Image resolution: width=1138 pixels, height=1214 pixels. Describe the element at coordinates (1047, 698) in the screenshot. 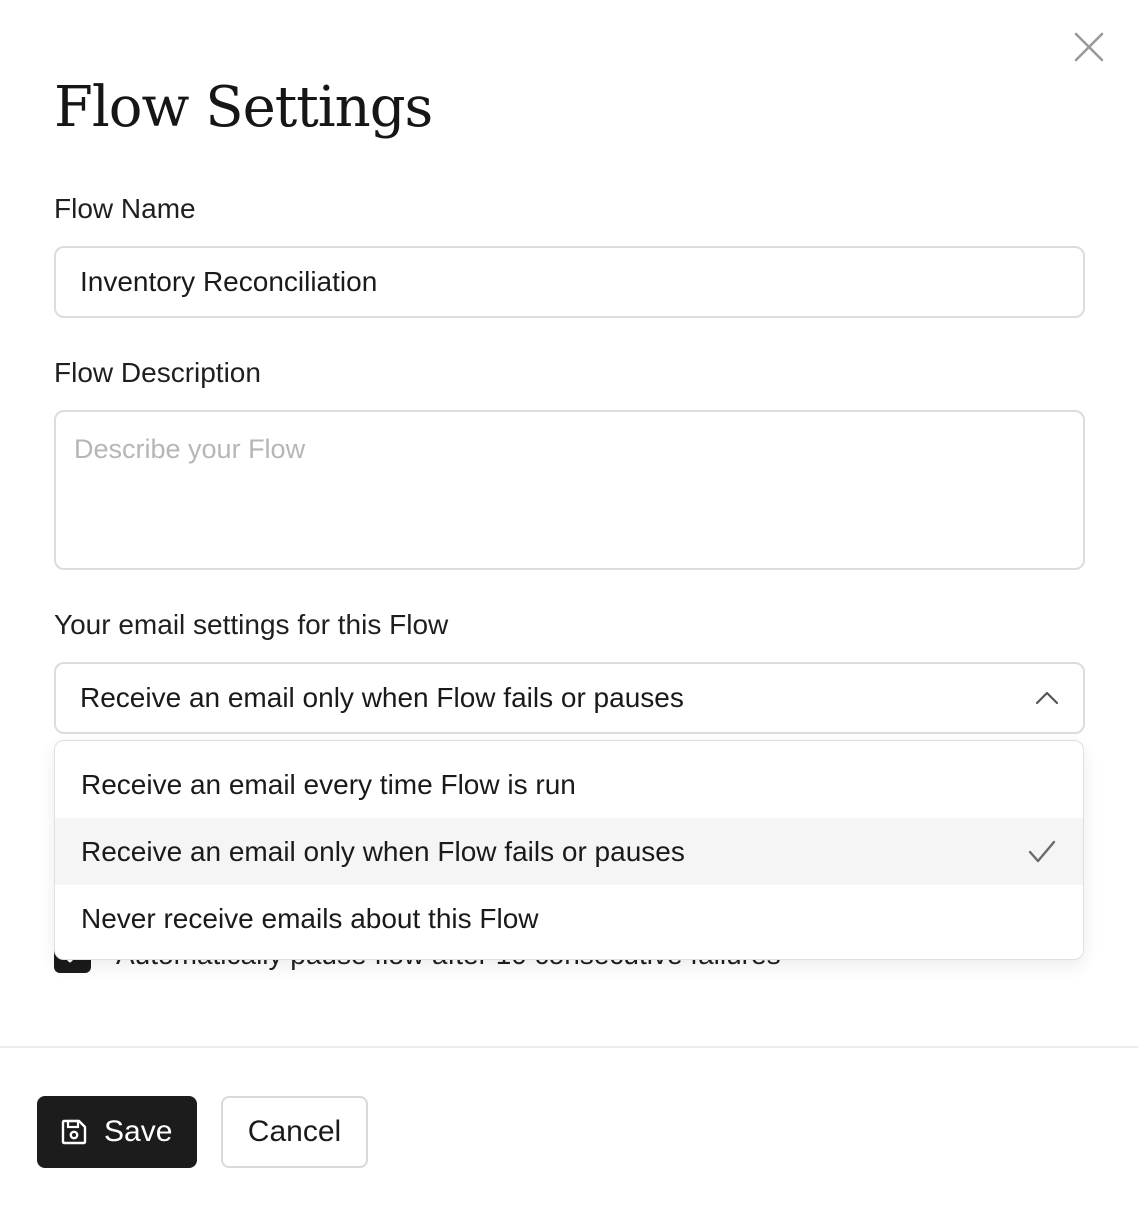

I see `chevron-up-icon` at that location.